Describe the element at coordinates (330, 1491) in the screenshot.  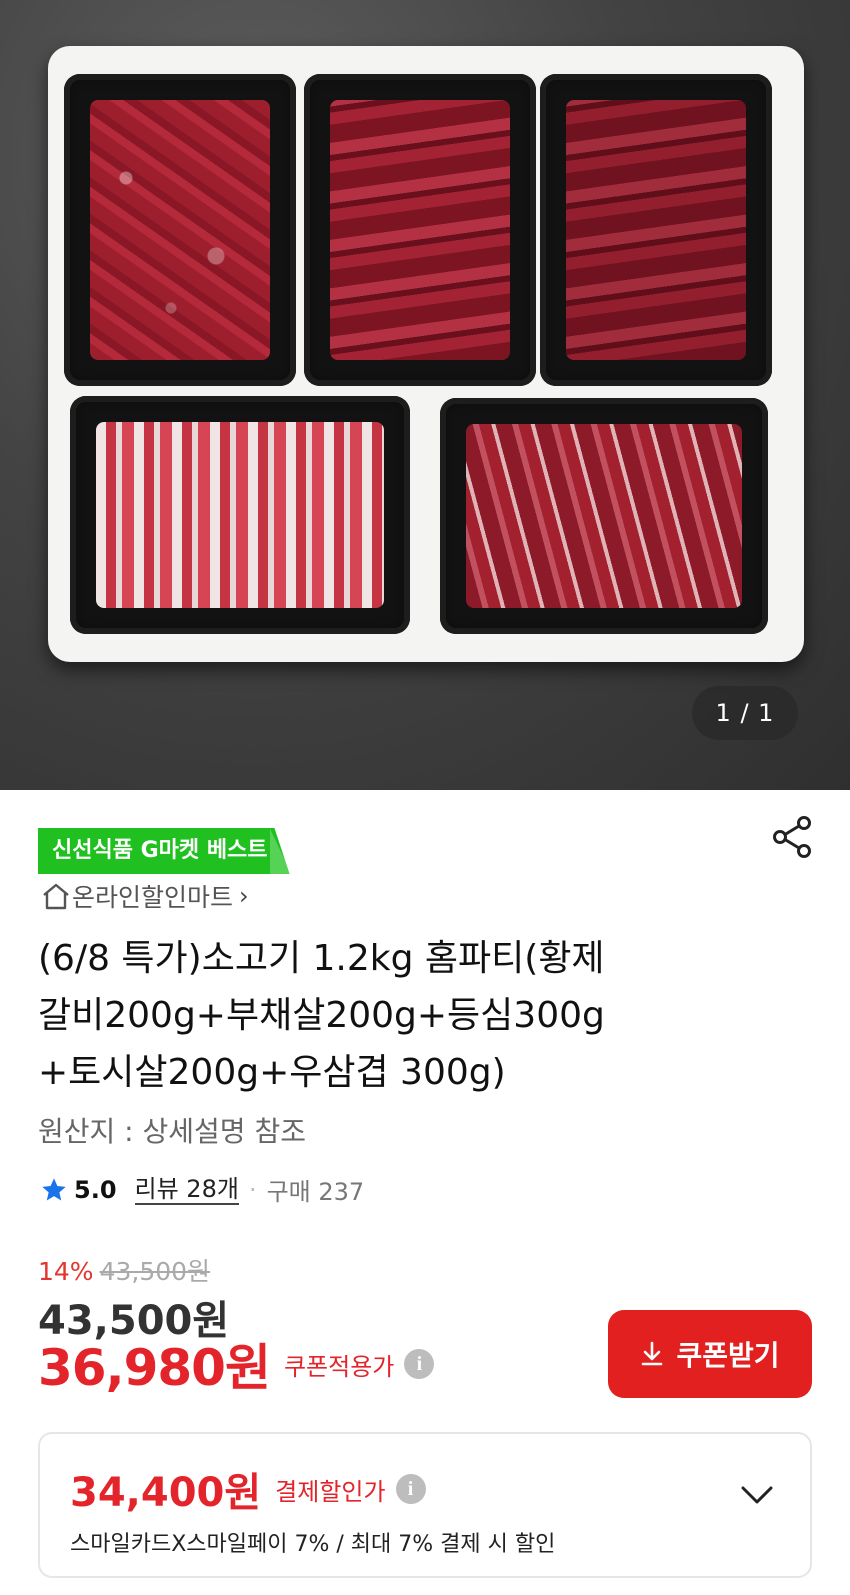
I see `card-price-label: 결제할인가` at that location.